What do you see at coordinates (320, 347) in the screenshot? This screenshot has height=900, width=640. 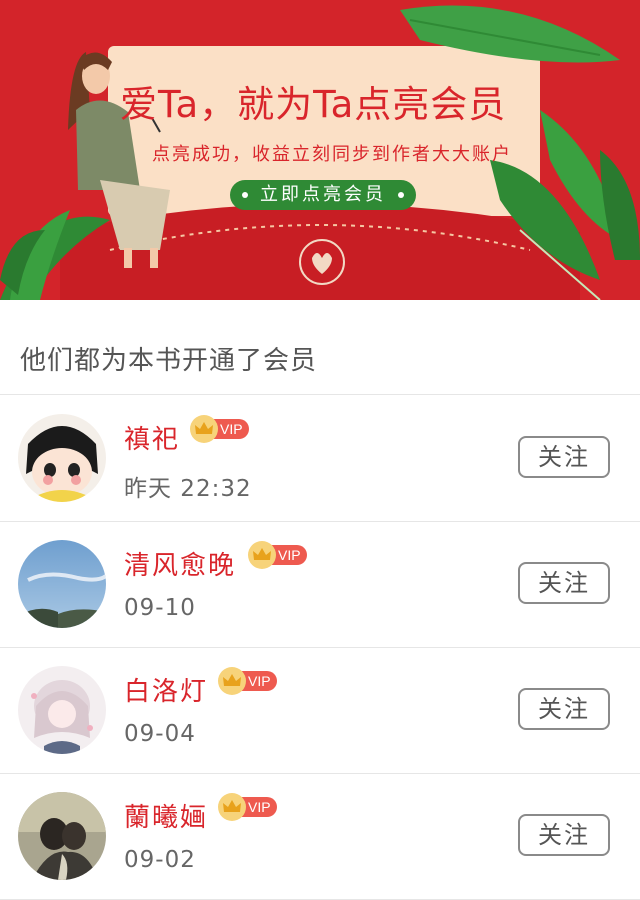 I see `members-section-header: 他们都为本书开通了会员` at bounding box center [320, 347].